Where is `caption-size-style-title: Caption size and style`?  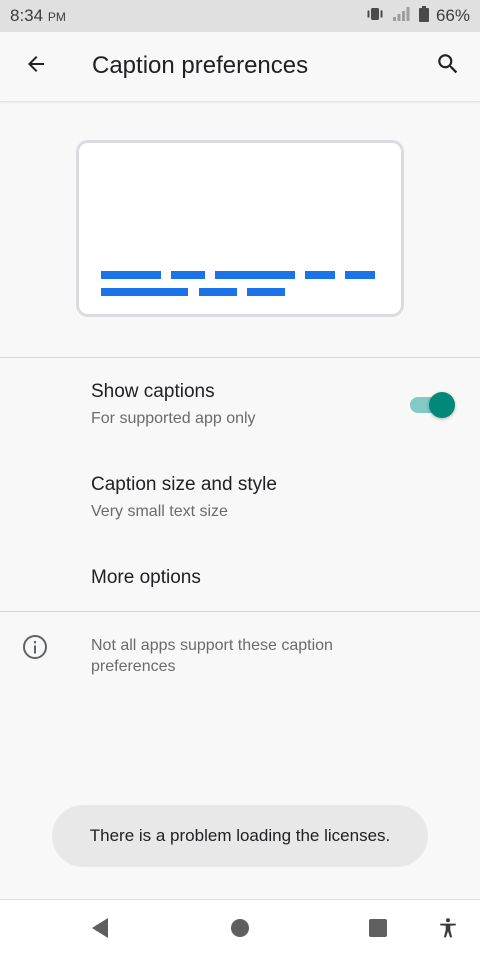
caption-size-style-title: Caption size and style is located at coordinates (184, 484).